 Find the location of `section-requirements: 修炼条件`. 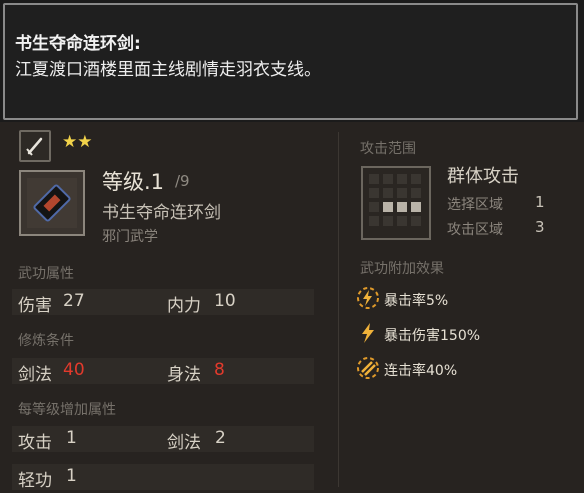

section-requirements: 修炼条件 is located at coordinates (46, 341).